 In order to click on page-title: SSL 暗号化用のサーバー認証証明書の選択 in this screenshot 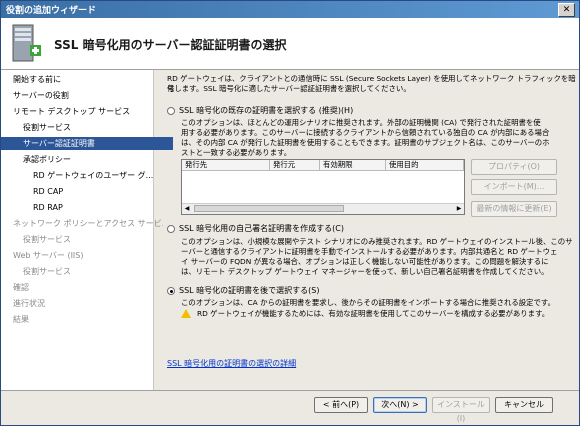, I will do `click(170, 45)`.